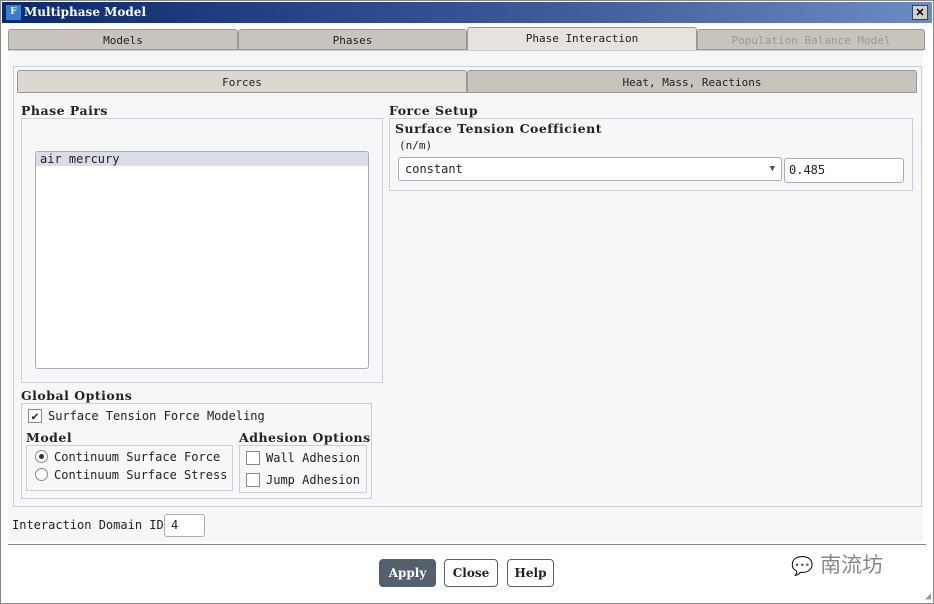 The image size is (934, 604). Describe the element at coordinates (928, 596) in the screenshot. I see `resize-grip-icon: ◢` at that location.